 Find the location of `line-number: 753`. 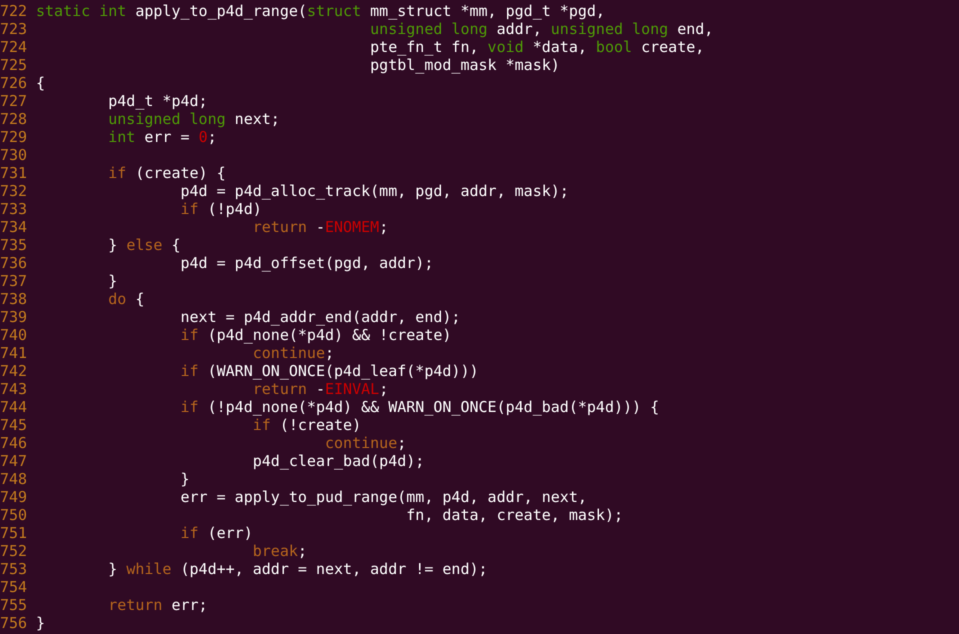

line-number: 753 is located at coordinates (14, 569).